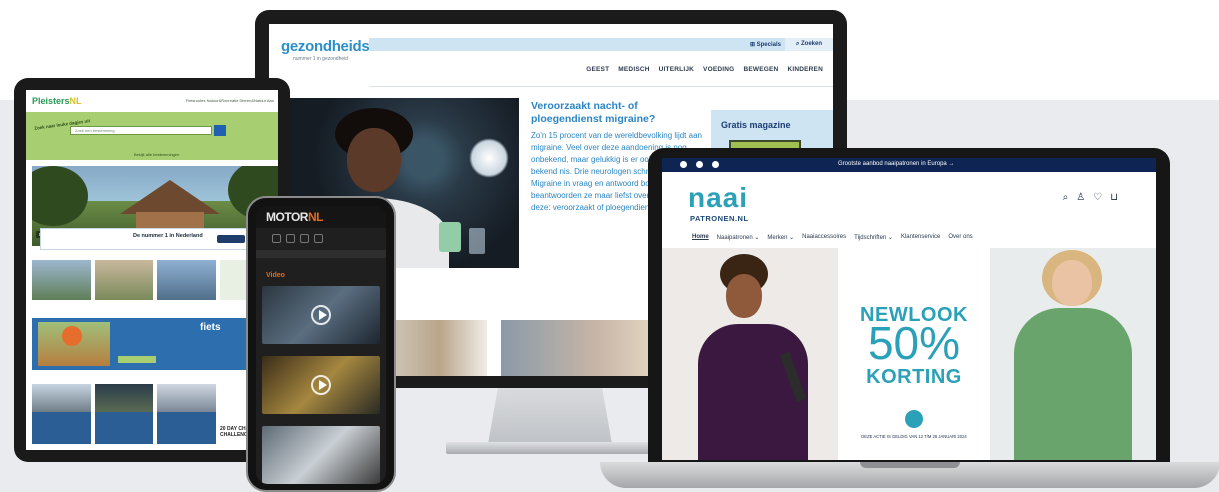 The height and width of the screenshot is (492, 1219). What do you see at coordinates (325, 46) in the screenshot?
I see `logo-part: gezondheids` at bounding box center [325, 46].